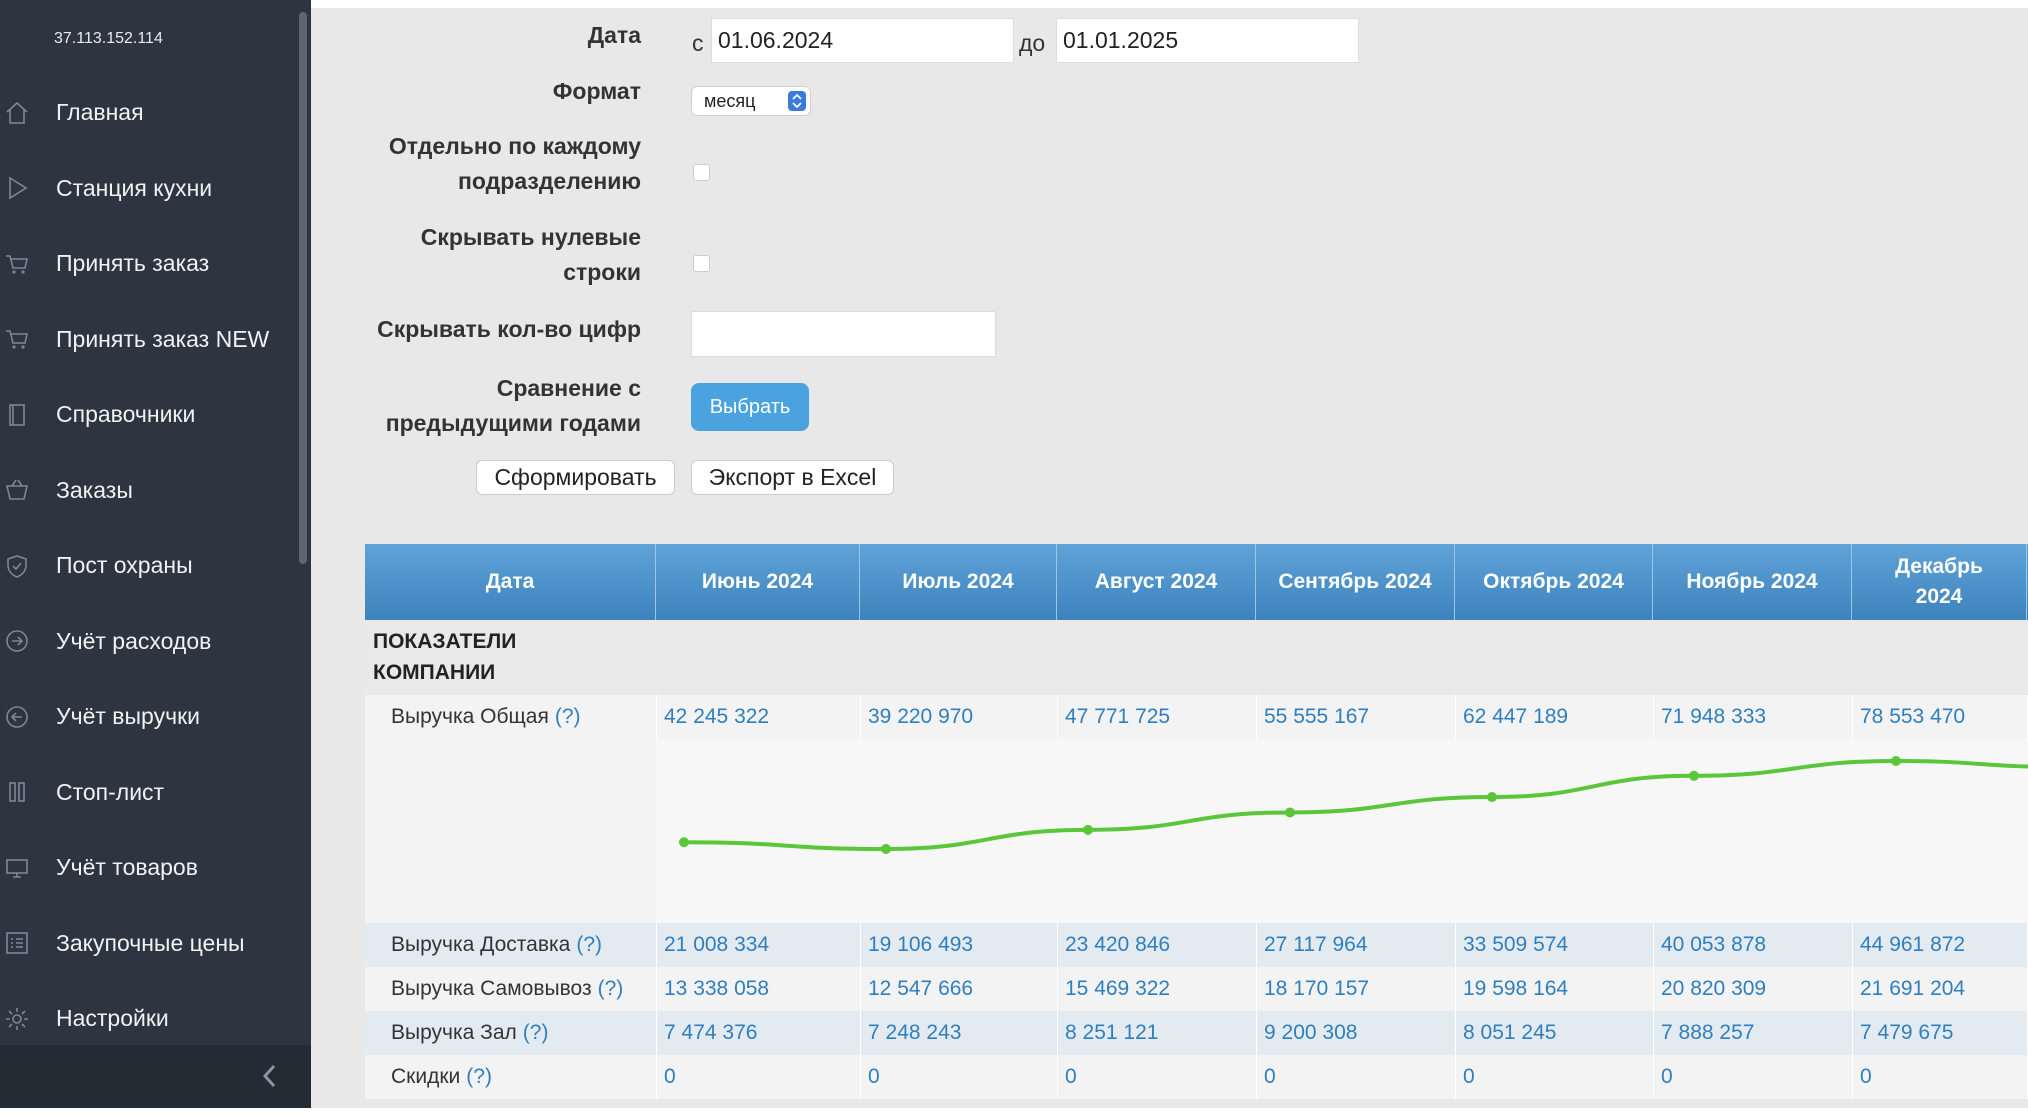  Describe the element at coordinates (701, 172) in the screenshot. I see `per-division-checkbox` at that location.